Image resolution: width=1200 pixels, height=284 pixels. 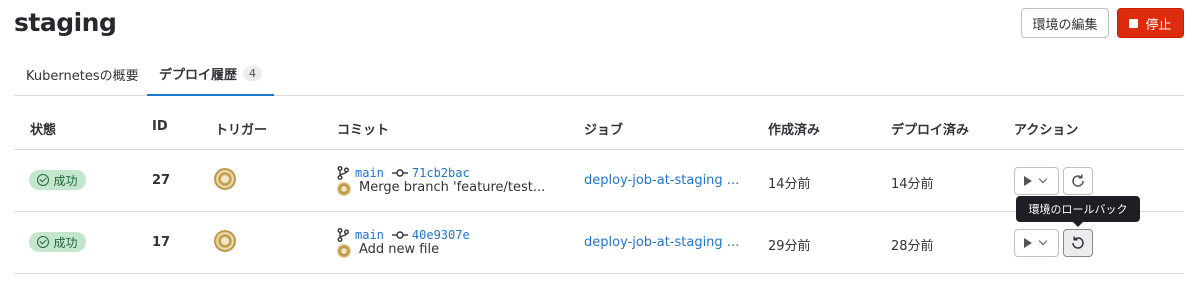 What do you see at coordinates (161, 180) in the screenshot?
I see `deployment-id: 27` at bounding box center [161, 180].